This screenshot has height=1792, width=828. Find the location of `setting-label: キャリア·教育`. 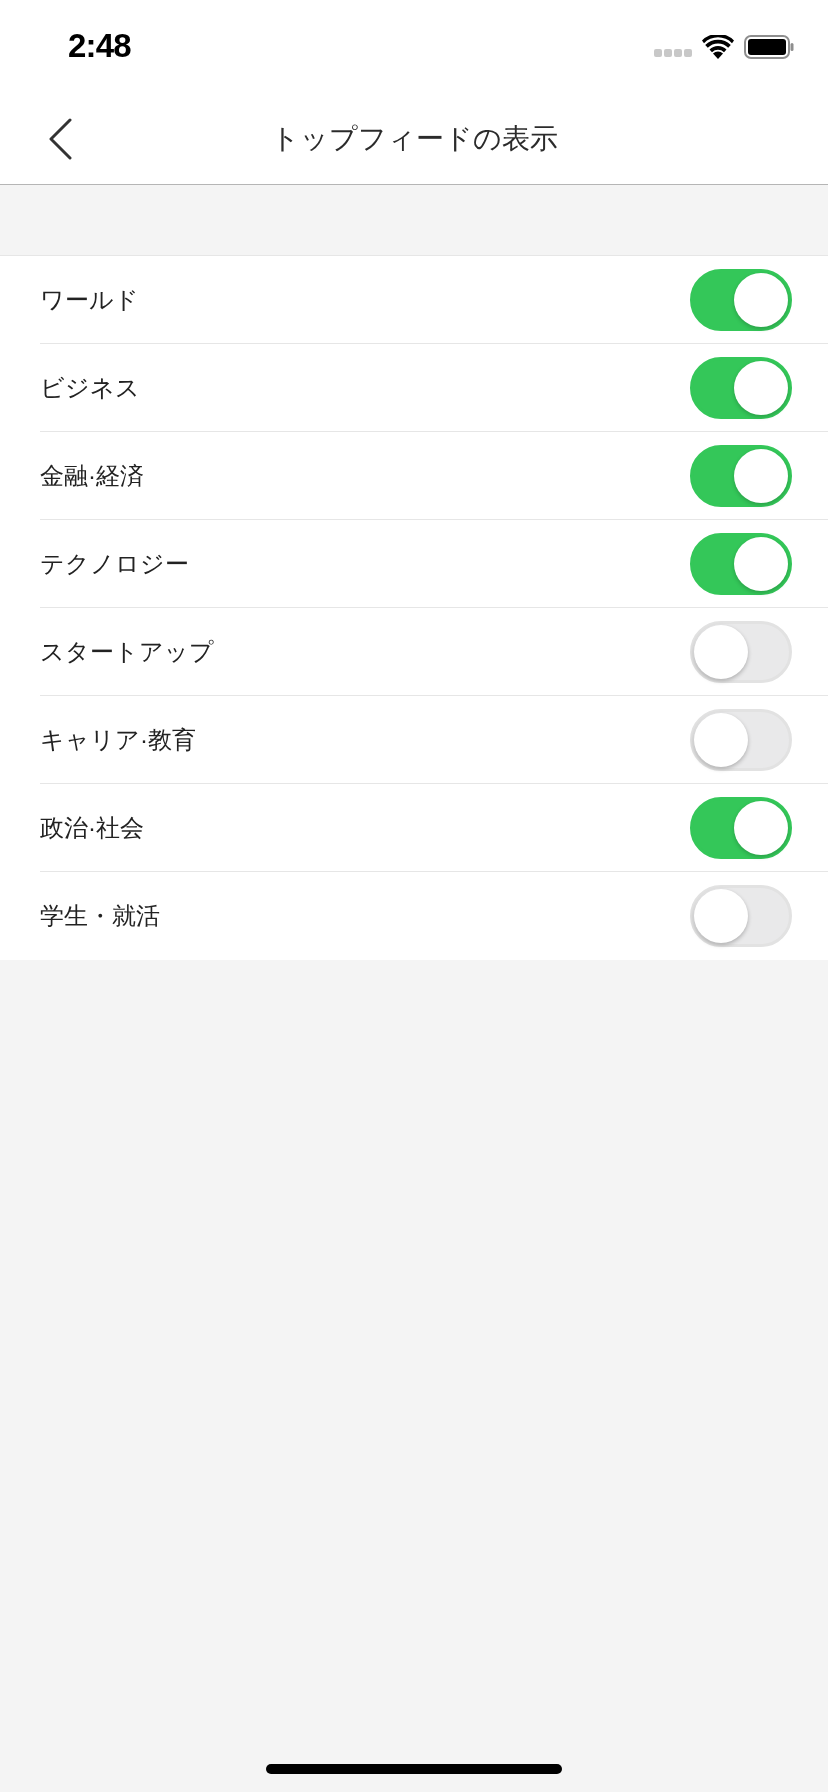

setting-label: キャリア·教育 is located at coordinates (118, 739).